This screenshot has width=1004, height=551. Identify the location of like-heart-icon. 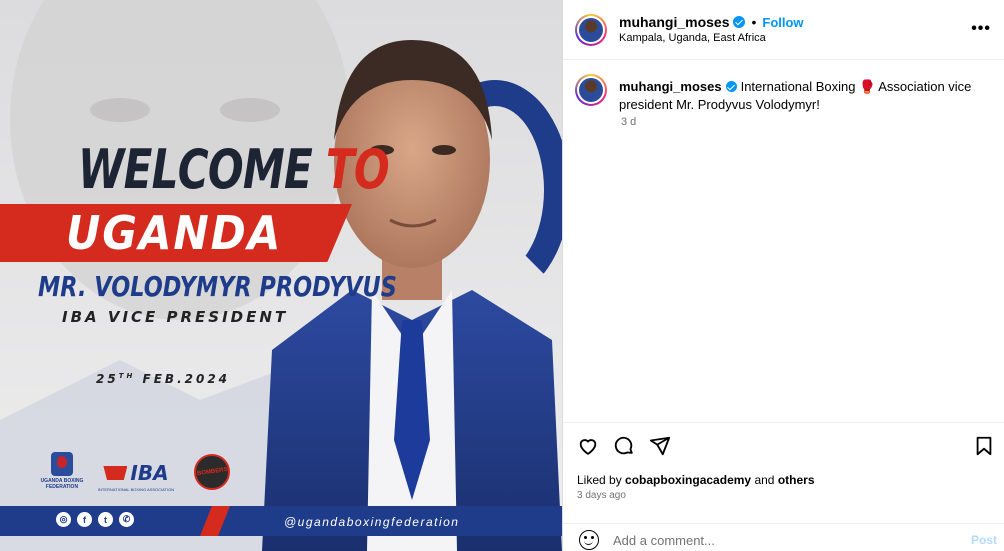
(588, 446).